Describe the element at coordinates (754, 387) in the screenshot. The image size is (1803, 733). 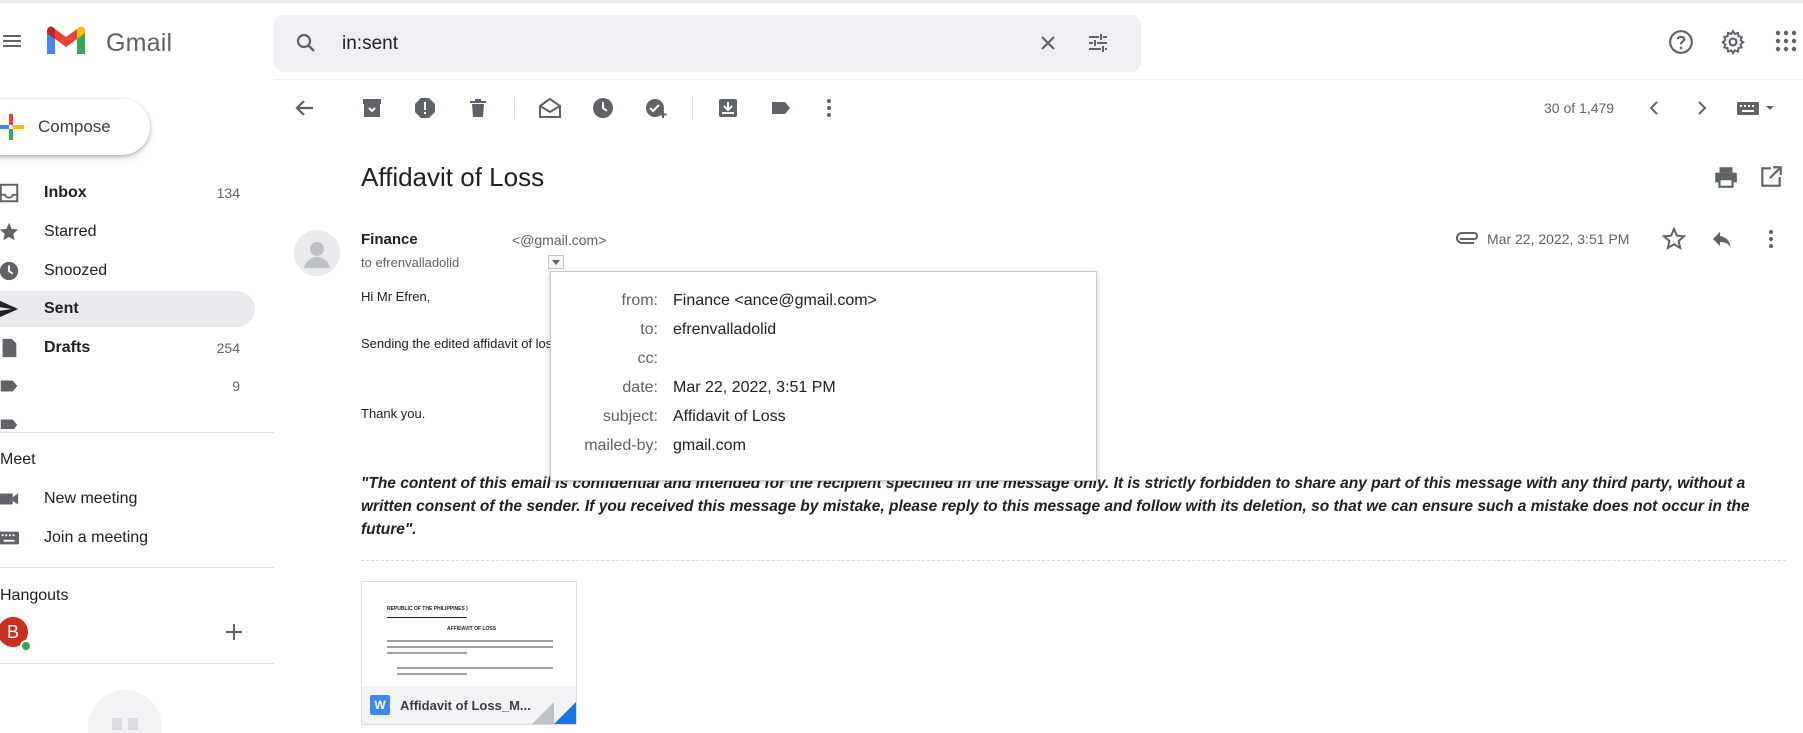
I see `details-value: Mar 22, 2022, 3:51 PM` at that location.